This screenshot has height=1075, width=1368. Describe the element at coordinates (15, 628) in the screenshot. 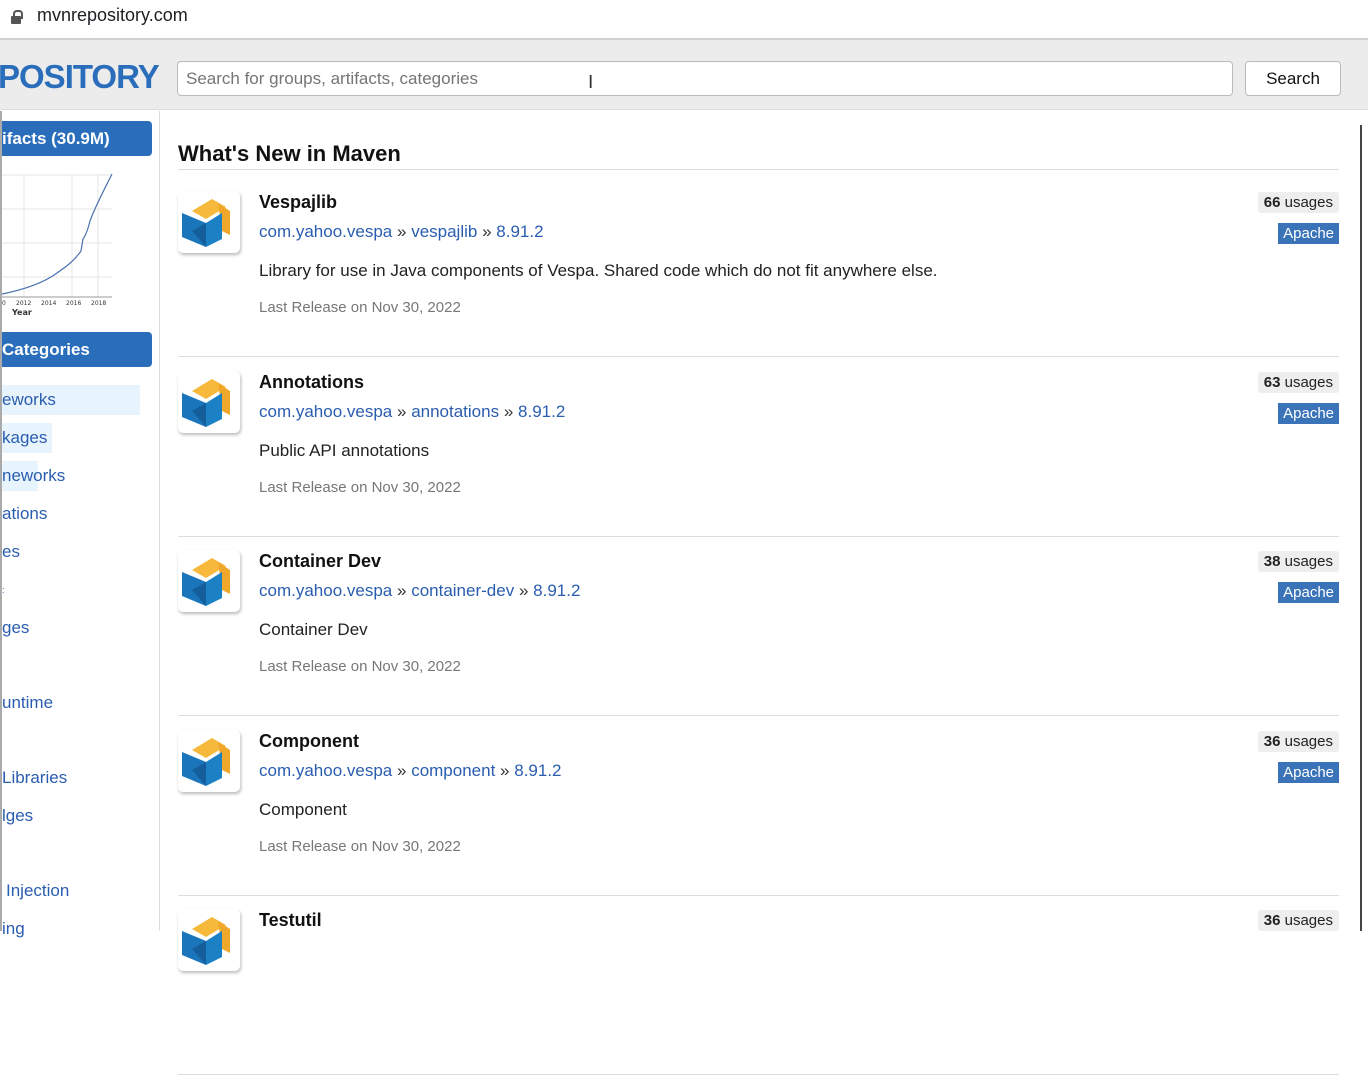

I see `category-link: ges` at that location.